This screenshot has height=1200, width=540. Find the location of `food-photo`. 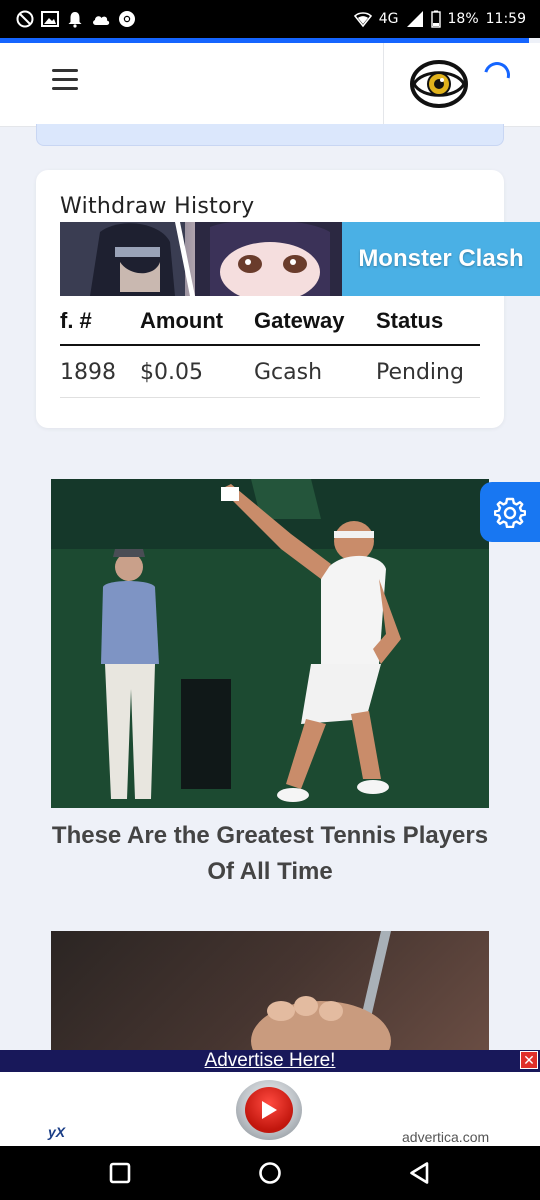

food-photo is located at coordinates (321, 996).